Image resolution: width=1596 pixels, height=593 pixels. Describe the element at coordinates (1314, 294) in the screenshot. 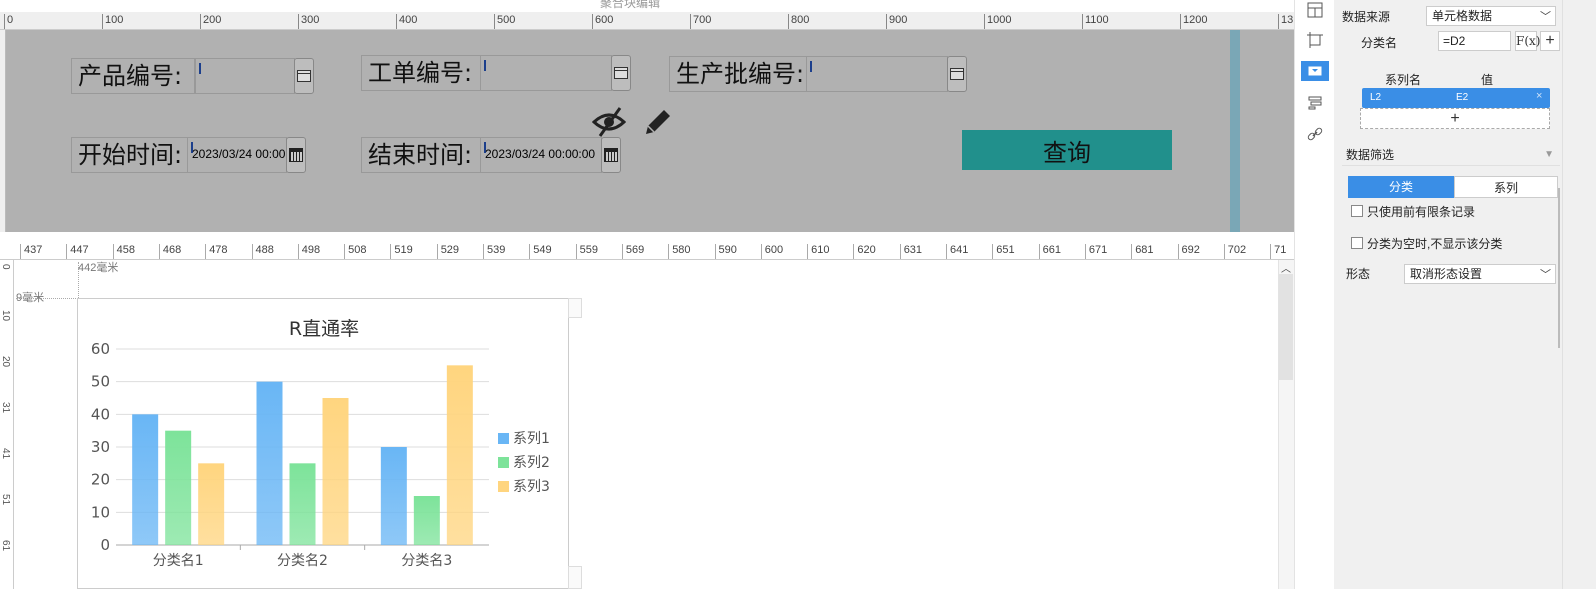

I see `tool-strip` at that location.